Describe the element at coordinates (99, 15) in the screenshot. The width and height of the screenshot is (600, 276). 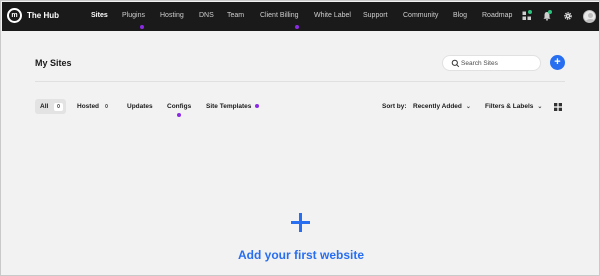
I see `nav-item-sites: Sites` at that location.